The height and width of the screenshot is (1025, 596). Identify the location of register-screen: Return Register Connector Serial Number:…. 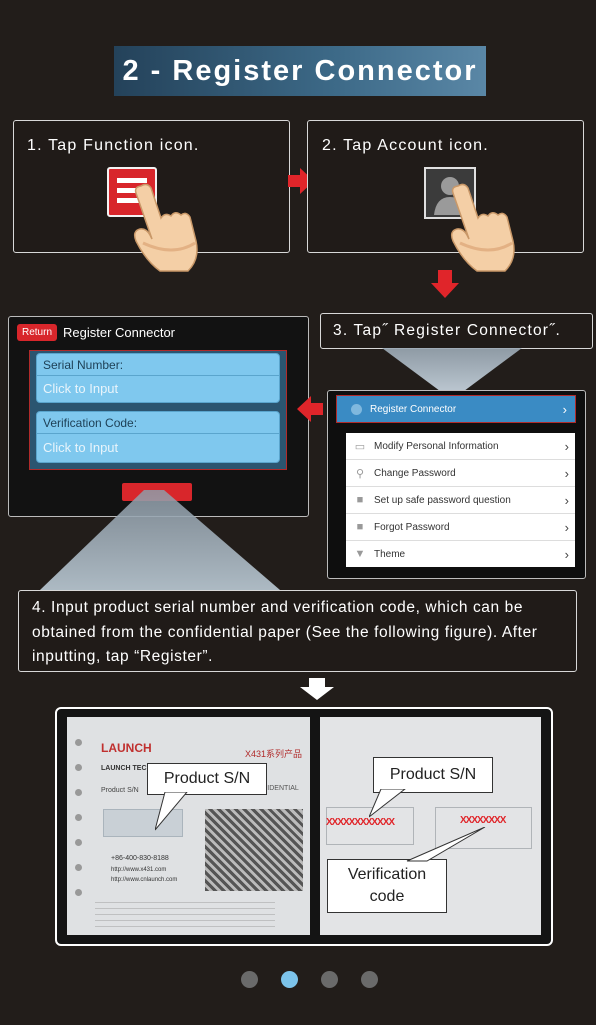
(158, 416).